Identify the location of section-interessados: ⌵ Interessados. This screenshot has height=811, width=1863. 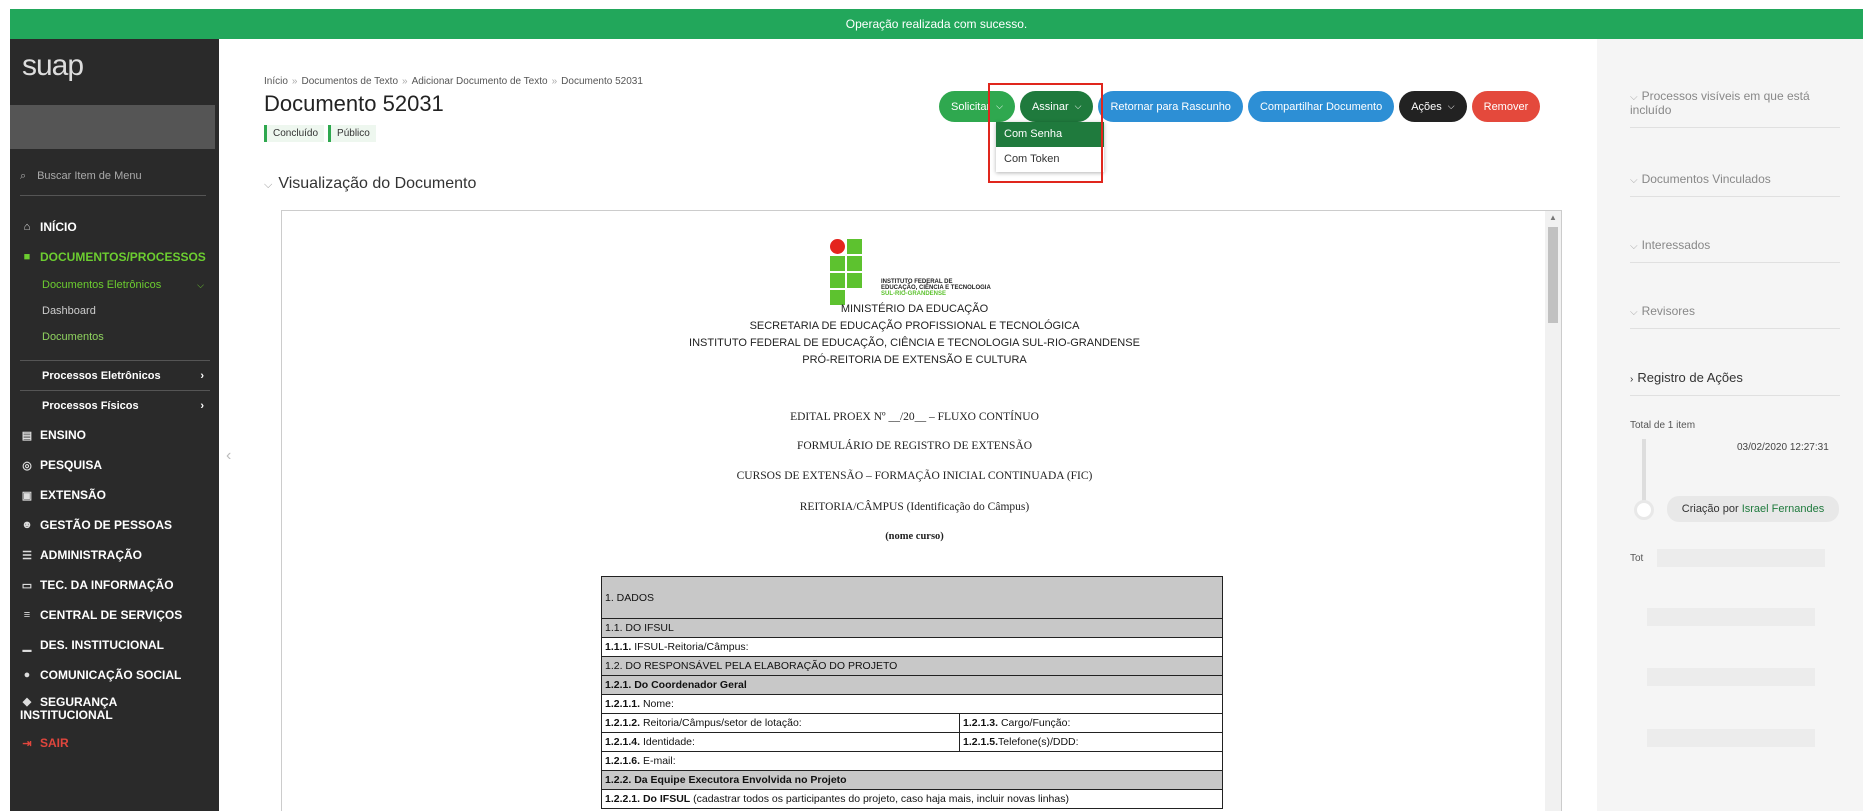
(1735, 250).